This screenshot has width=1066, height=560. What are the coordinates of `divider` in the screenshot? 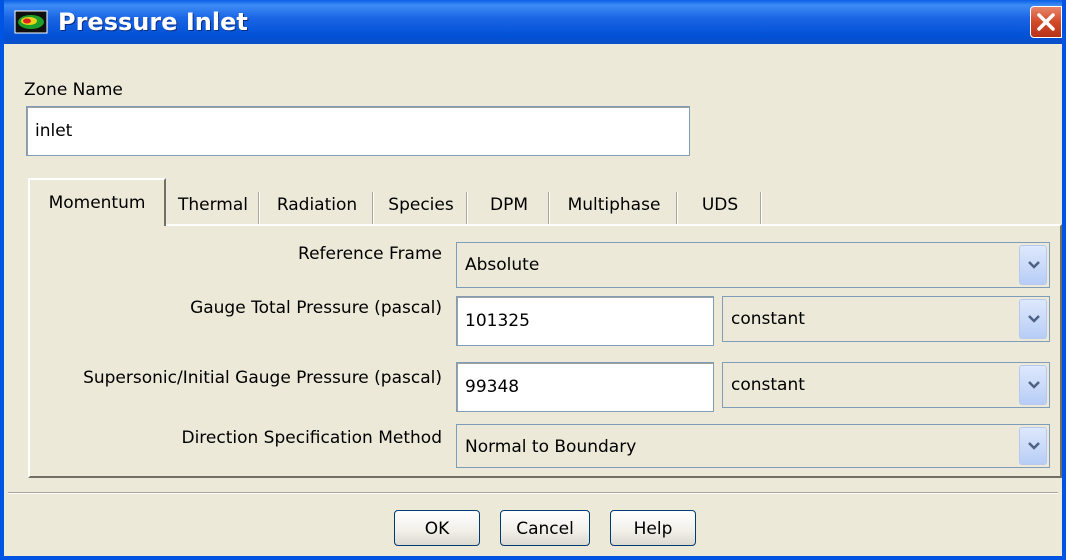 It's located at (533, 493).